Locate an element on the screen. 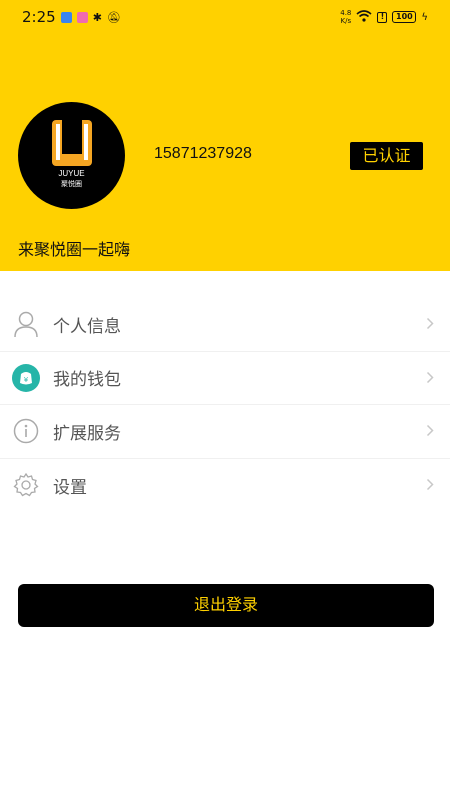 This screenshot has width=450, height=800. battery-indicator: 100 is located at coordinates (404, 17).